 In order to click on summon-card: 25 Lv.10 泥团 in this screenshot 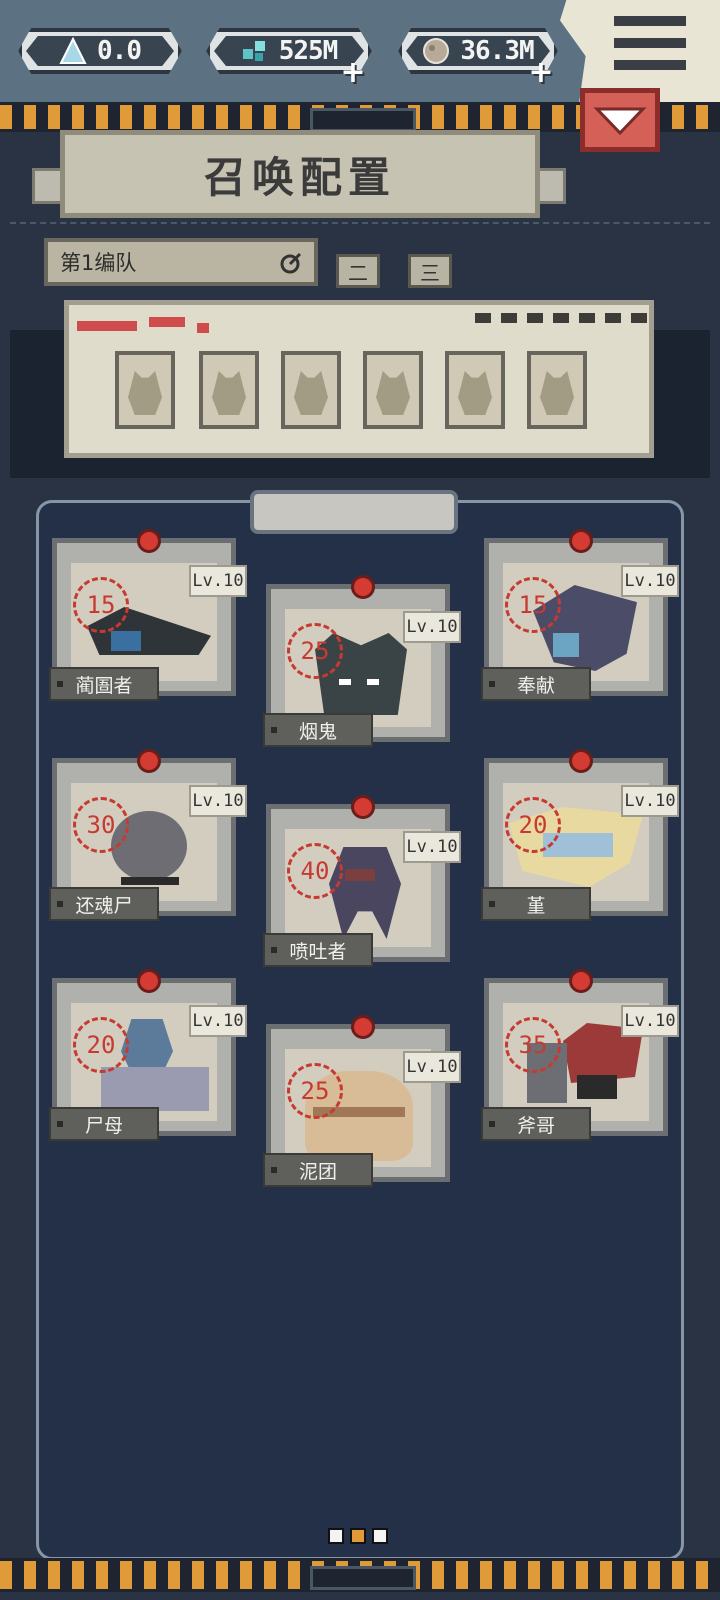, I will do `click(362, 1101)`.